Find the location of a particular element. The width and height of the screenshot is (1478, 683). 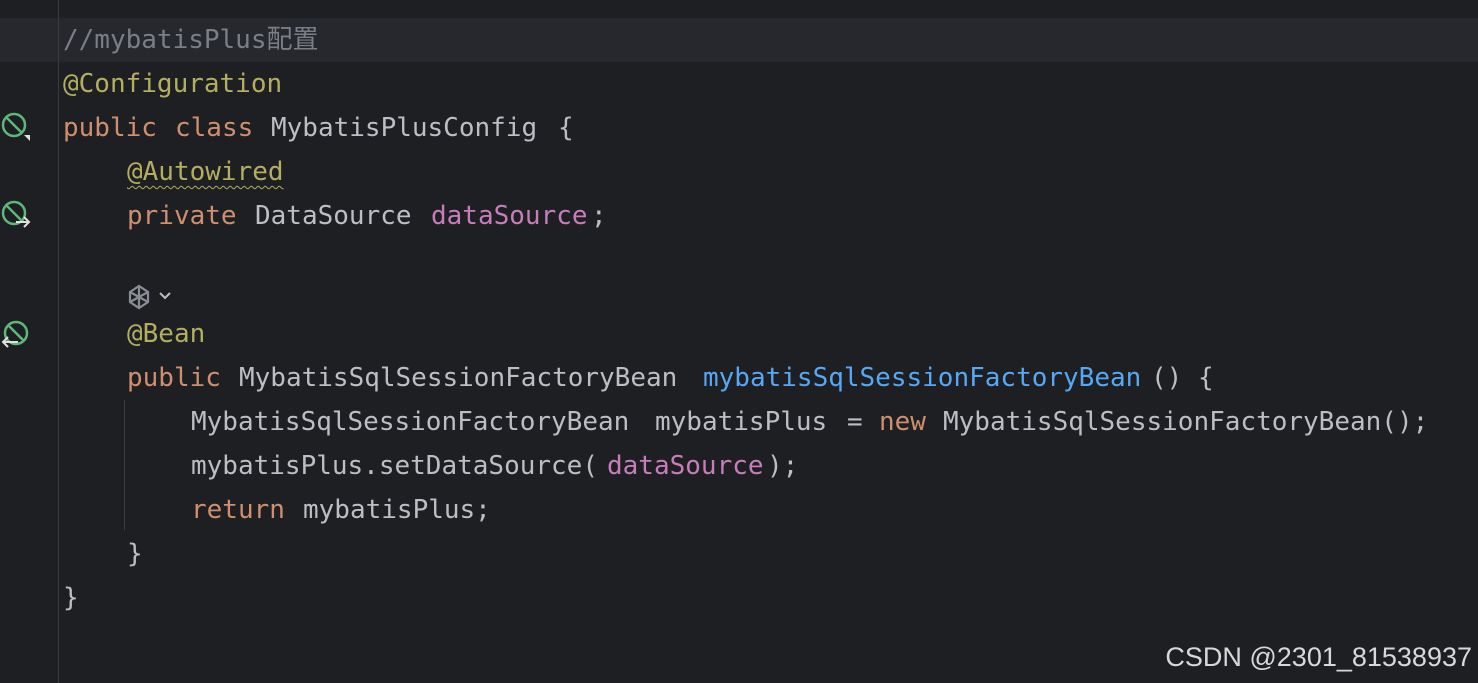

code-line-5: private DataSource dataSource ; is located at coordinates (303, 216).